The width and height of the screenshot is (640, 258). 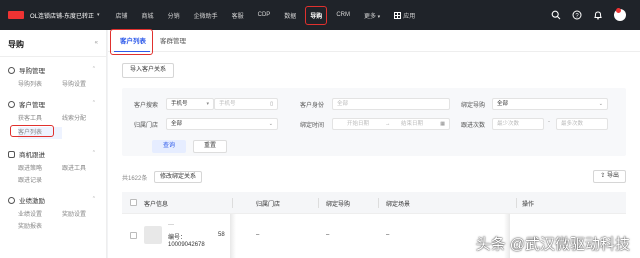 I want to click on sticky-column-shadow, so click(x=233, y=236).